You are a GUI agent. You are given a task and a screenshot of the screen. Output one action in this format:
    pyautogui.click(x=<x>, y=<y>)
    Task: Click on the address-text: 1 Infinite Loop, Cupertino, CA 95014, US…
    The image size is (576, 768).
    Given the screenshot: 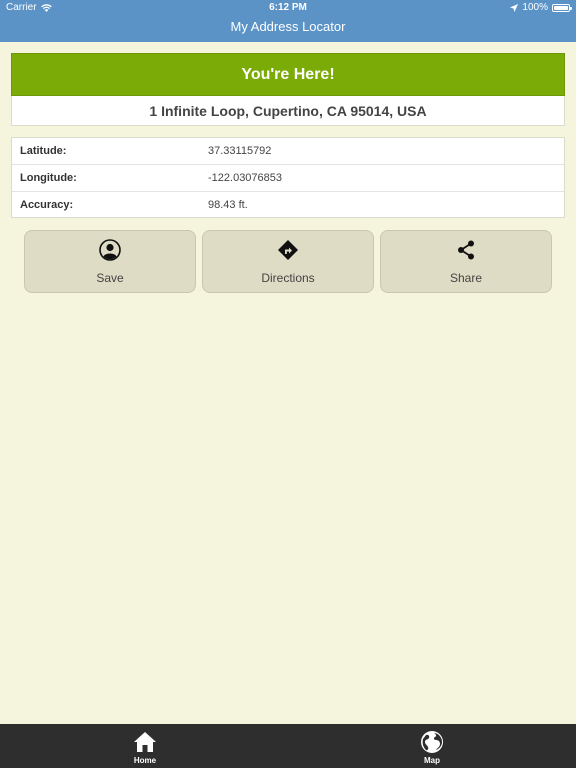 What is the action you would take?
    pyautogui.click(x=288, y=111)
    